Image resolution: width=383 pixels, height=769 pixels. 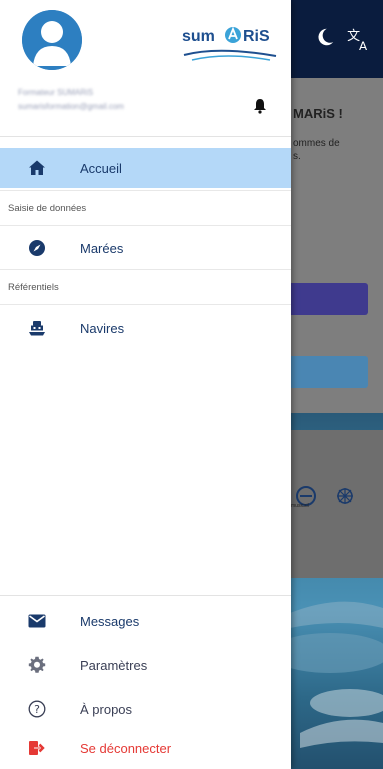 I want to click on menu-item-messages: Messages, so click(x=145, y=621).